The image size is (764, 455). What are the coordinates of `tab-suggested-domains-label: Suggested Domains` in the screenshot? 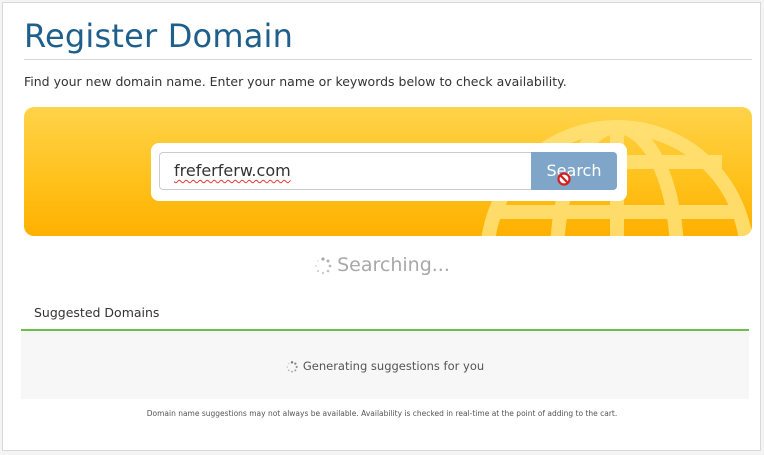 It's located at (97, 312).